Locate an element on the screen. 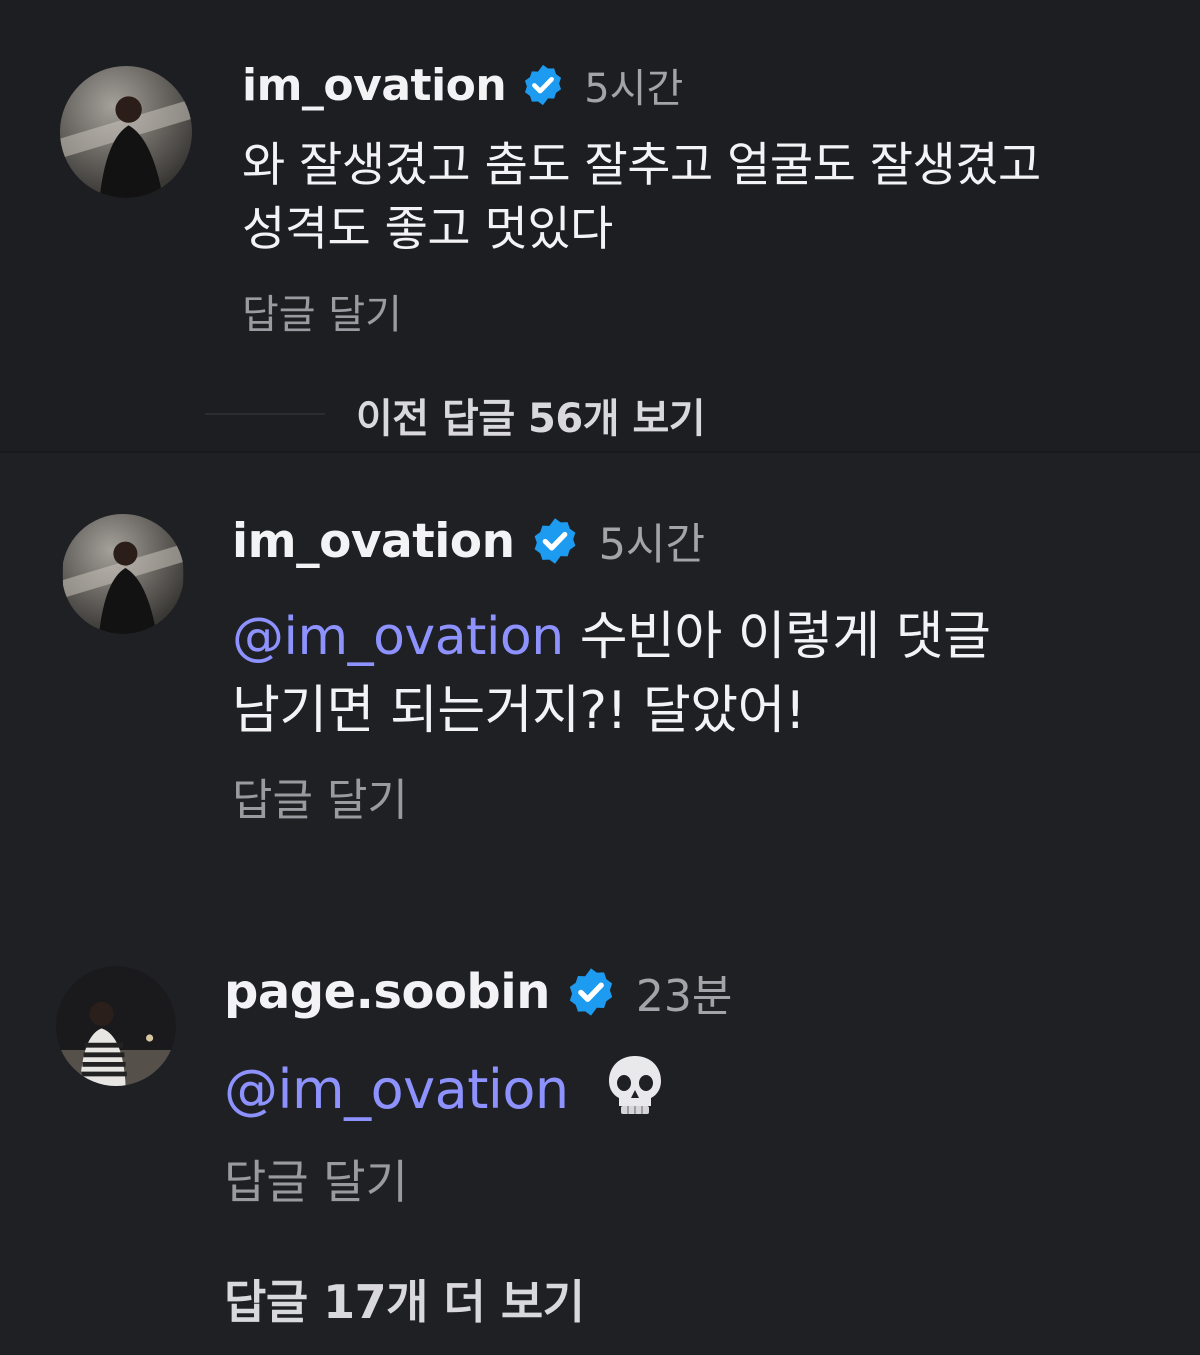  username: page.soobin is located at coordinates (387, 992).